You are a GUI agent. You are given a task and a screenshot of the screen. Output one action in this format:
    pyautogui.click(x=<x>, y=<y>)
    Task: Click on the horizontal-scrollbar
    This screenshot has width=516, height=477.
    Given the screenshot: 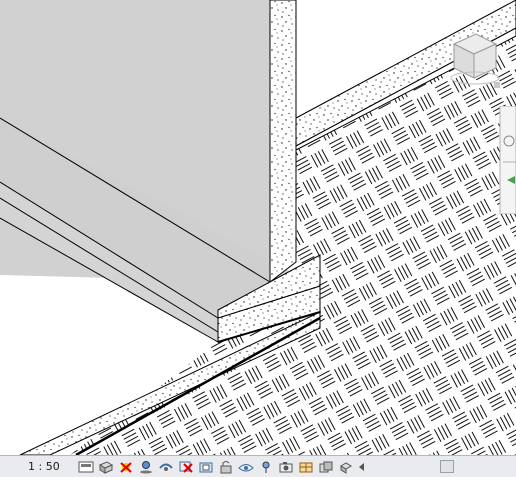 What is the action you would take?
    pyautogui.click(x=442, y=467)
    